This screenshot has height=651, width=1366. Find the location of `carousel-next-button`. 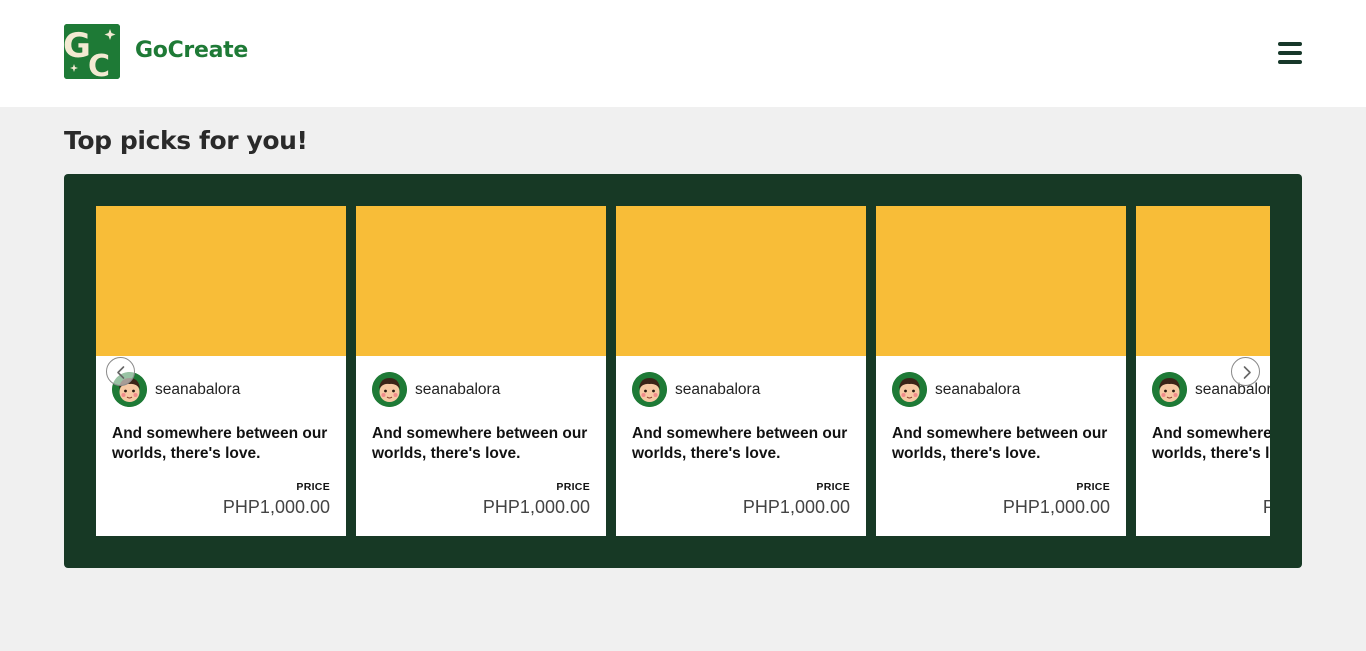

carousel-next-button is located at coordinates (1245, 371).